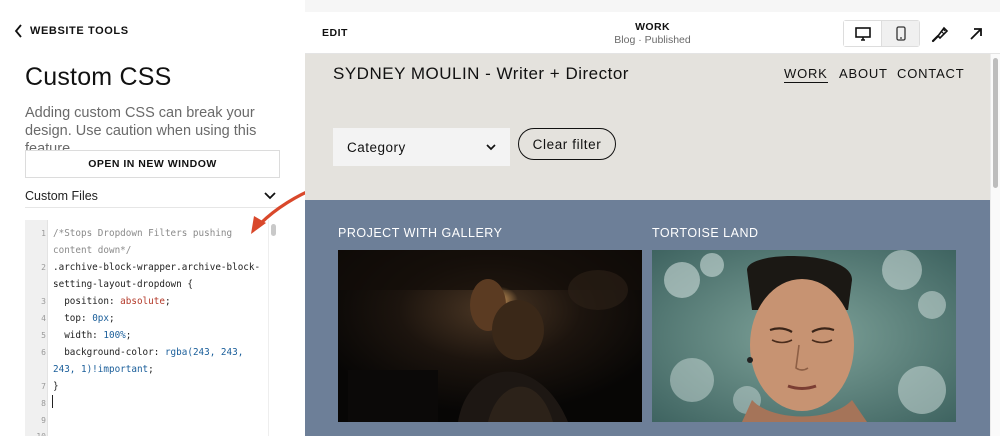 This screenshot has height=436, width=1000. What do you see at coordinates (481, 74) in the screenshot?
I see `site-title: SYDNEY MOULIN - Writer + Director` at bounding box center [481, 74].